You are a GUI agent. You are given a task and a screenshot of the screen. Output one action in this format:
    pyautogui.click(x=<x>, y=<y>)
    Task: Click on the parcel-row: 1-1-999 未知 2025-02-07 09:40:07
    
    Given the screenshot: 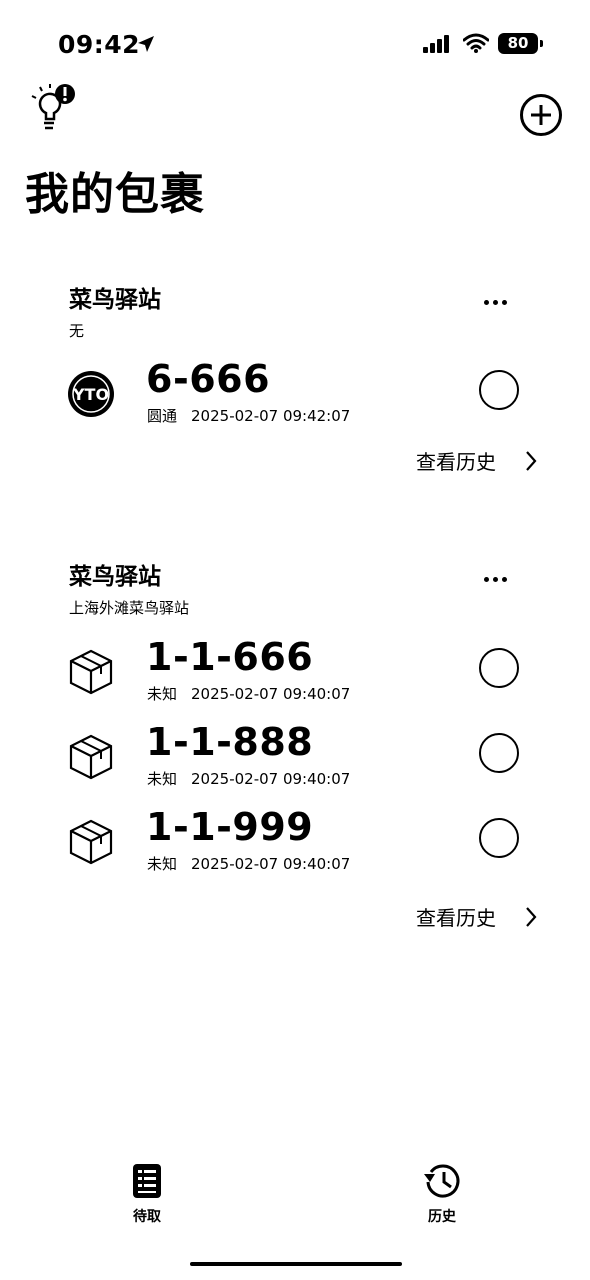 What is the action you would take?
    pyautogui.click(x=295, y=849)
    